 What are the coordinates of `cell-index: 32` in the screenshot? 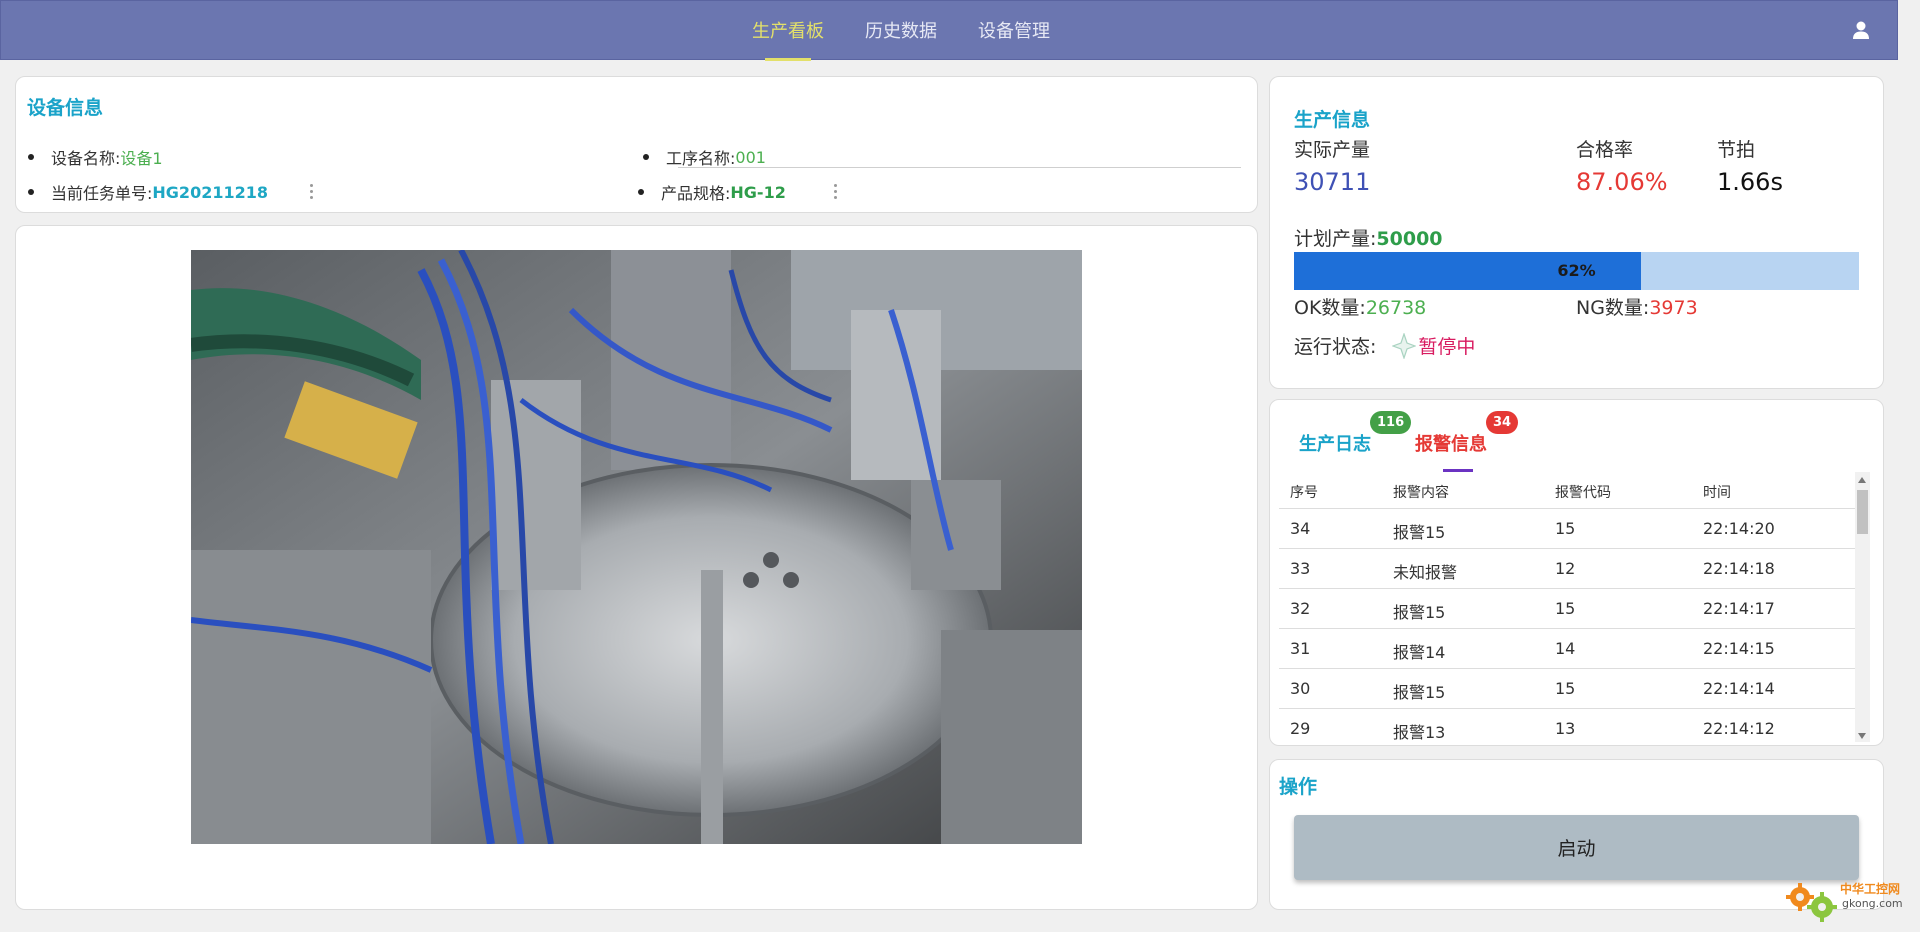 It's located at (1300, 608).